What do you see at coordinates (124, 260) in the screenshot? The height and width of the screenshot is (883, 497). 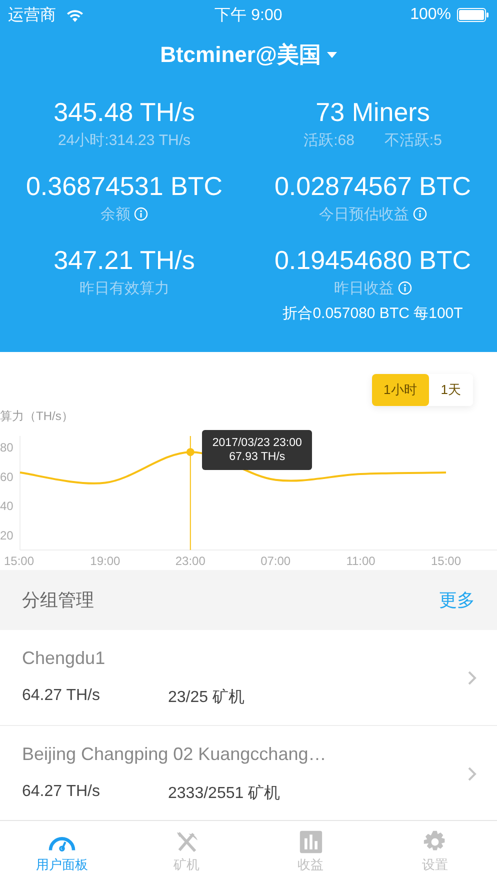 I see `stat-value: 347.21 TH/s` at bounding box center [124, 260].